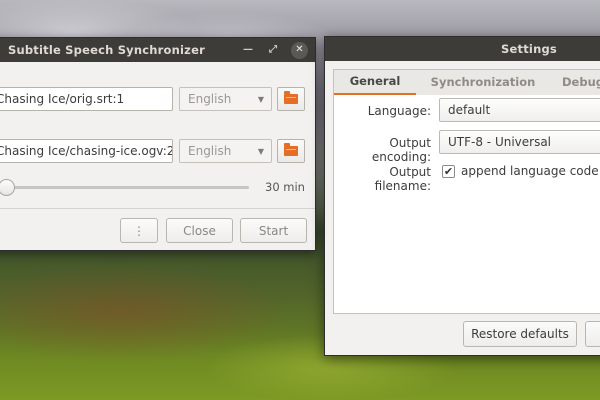  What do you see at coordinates (520, 334) in the screenshot?
I see `restore-defaults-button: Restore defaults` at bounding box center [520, 334].